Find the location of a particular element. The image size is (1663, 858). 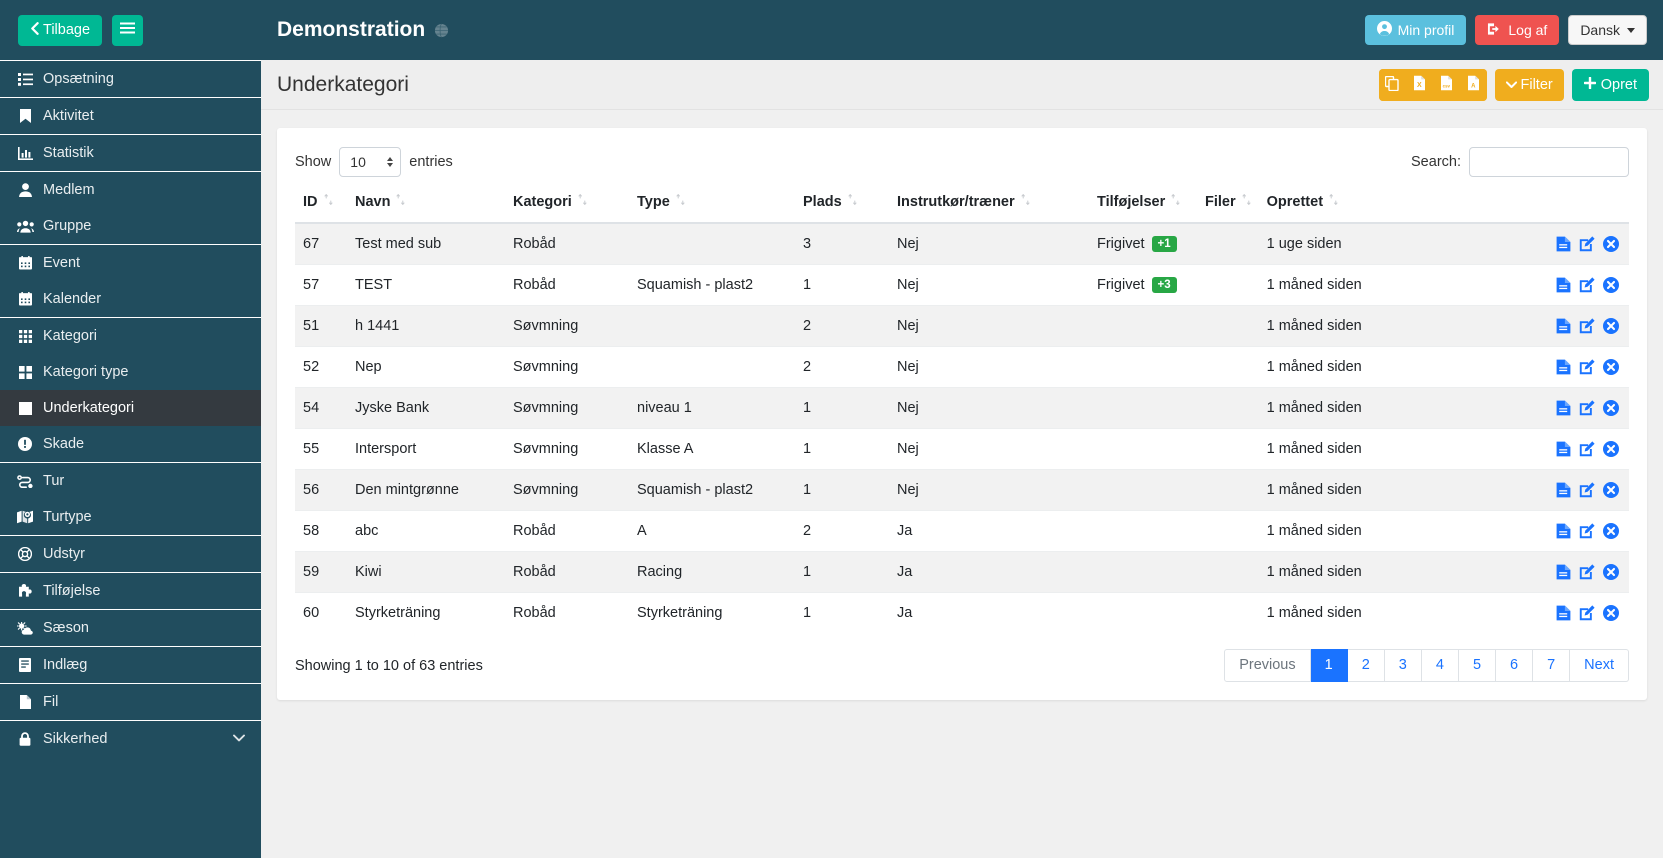

cell-kategori: Søvmning is located at coordinates (567, 326).